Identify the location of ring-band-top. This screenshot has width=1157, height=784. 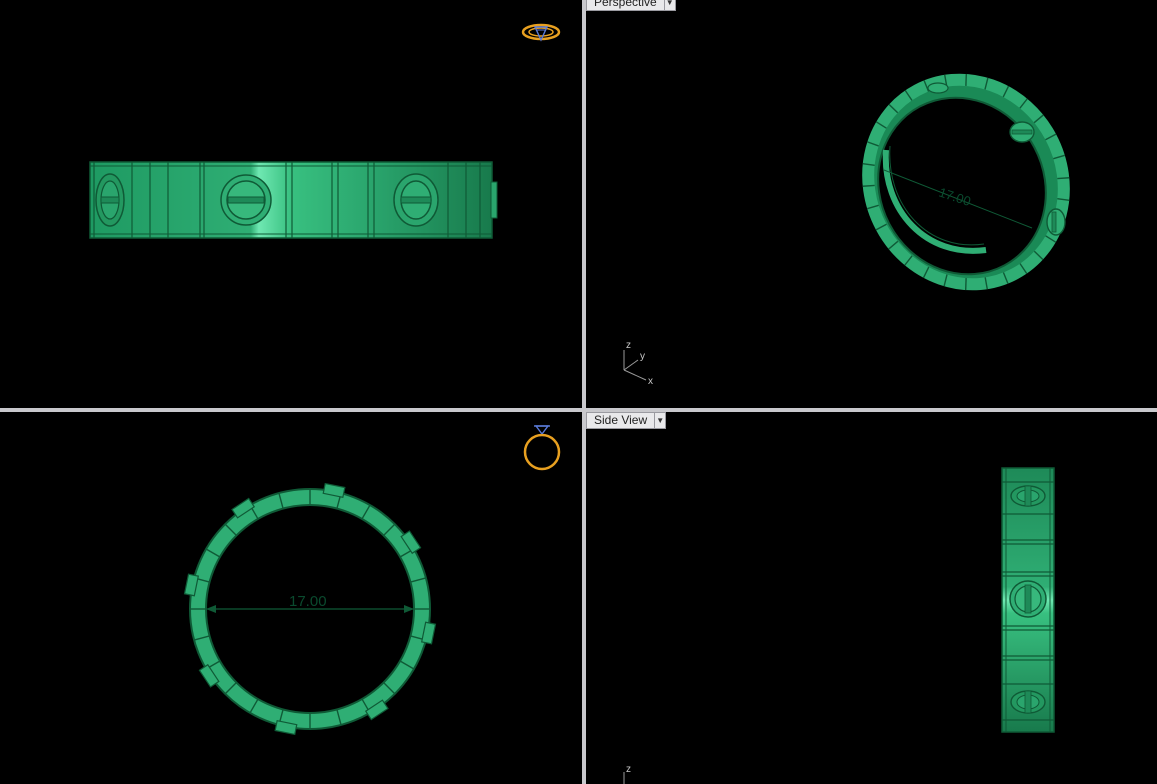
(293, 200).